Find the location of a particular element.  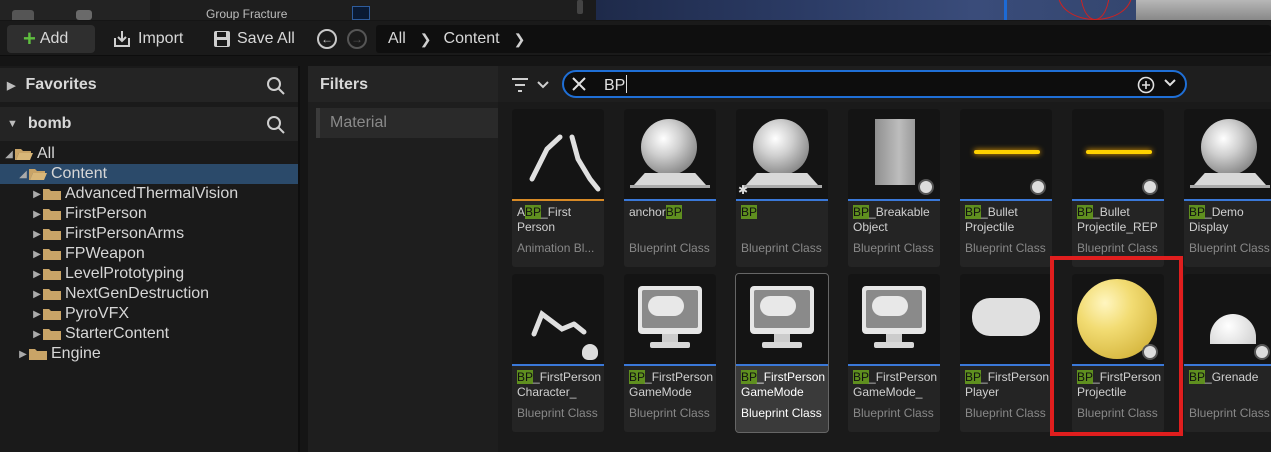

viewport is located at coordinates (866, 10).